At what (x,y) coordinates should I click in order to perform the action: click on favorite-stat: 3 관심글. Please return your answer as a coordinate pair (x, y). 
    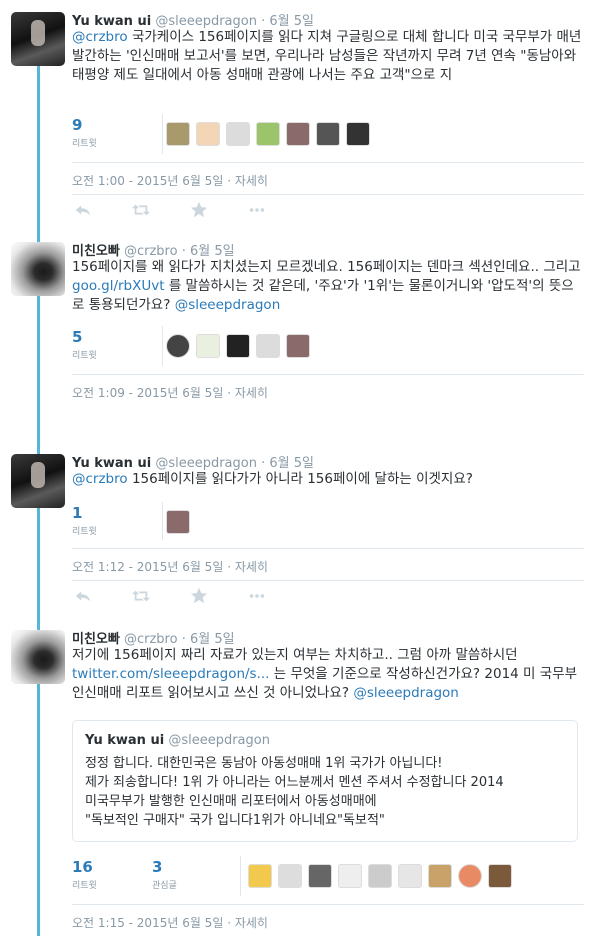
    Looking at the image, I should click on (164, 874).